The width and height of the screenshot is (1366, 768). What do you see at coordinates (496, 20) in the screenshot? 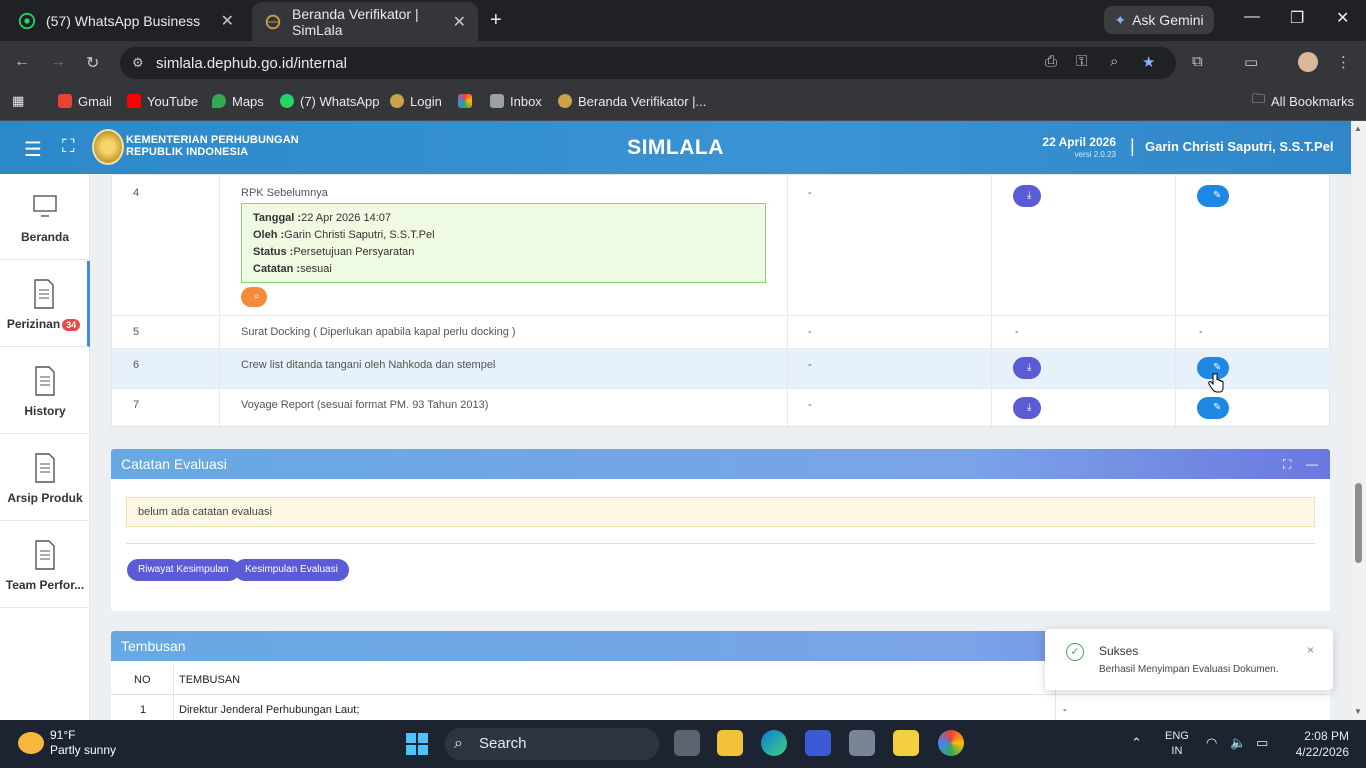
I see `new-tab-icon: +` at bounding box center [496, 20].